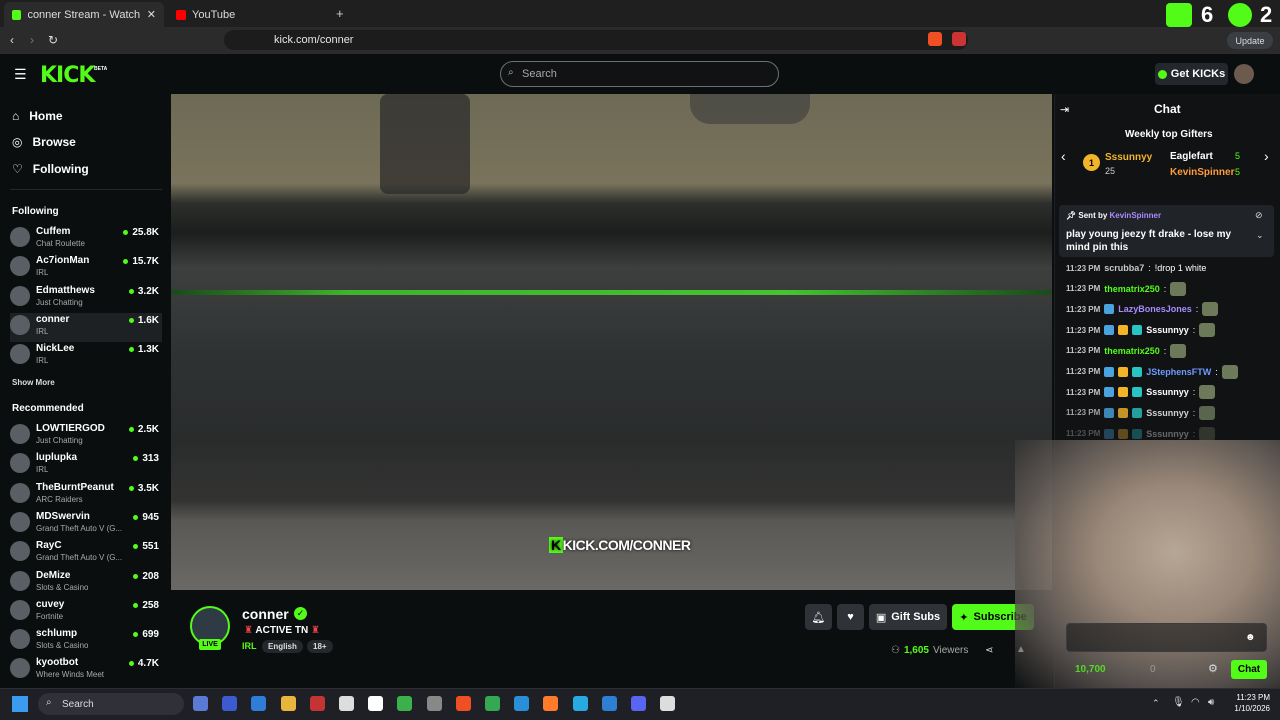 This screenshot has height=720, width=1280. Describe the element at coordinates (1124, 268) in the screenshot. I see `message-user: scrubba7` at that location.